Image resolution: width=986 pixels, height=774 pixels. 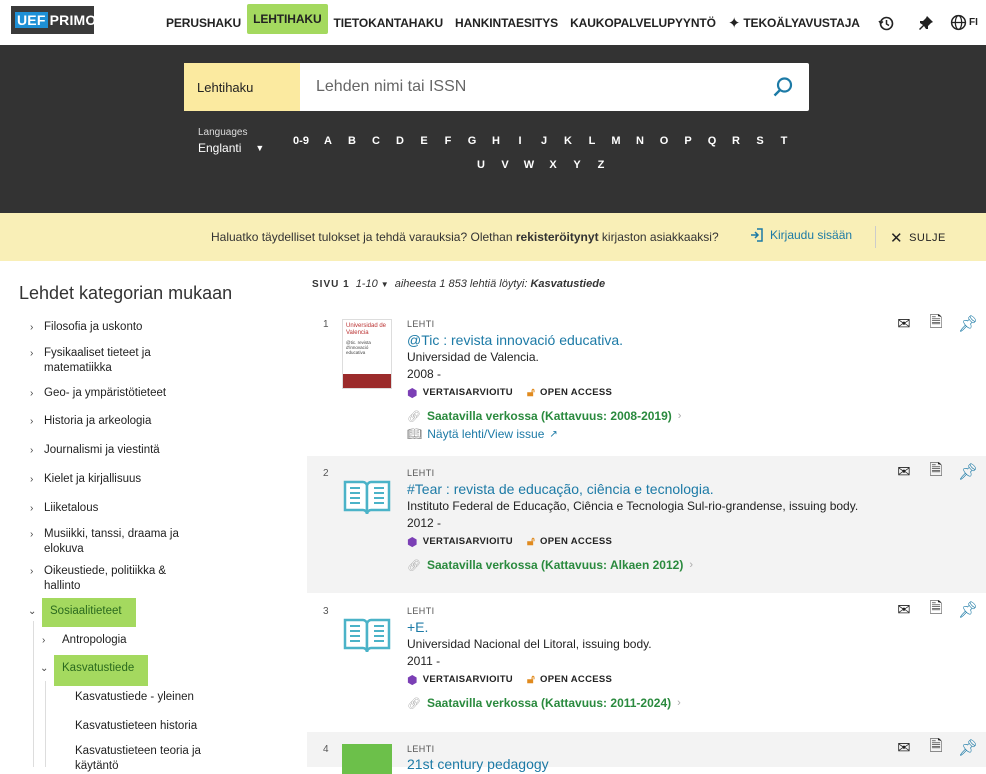 What do you see at coordinates (966, 23) in the screenshot?
I see `language-button: FI` at bounding box center [966, 23].